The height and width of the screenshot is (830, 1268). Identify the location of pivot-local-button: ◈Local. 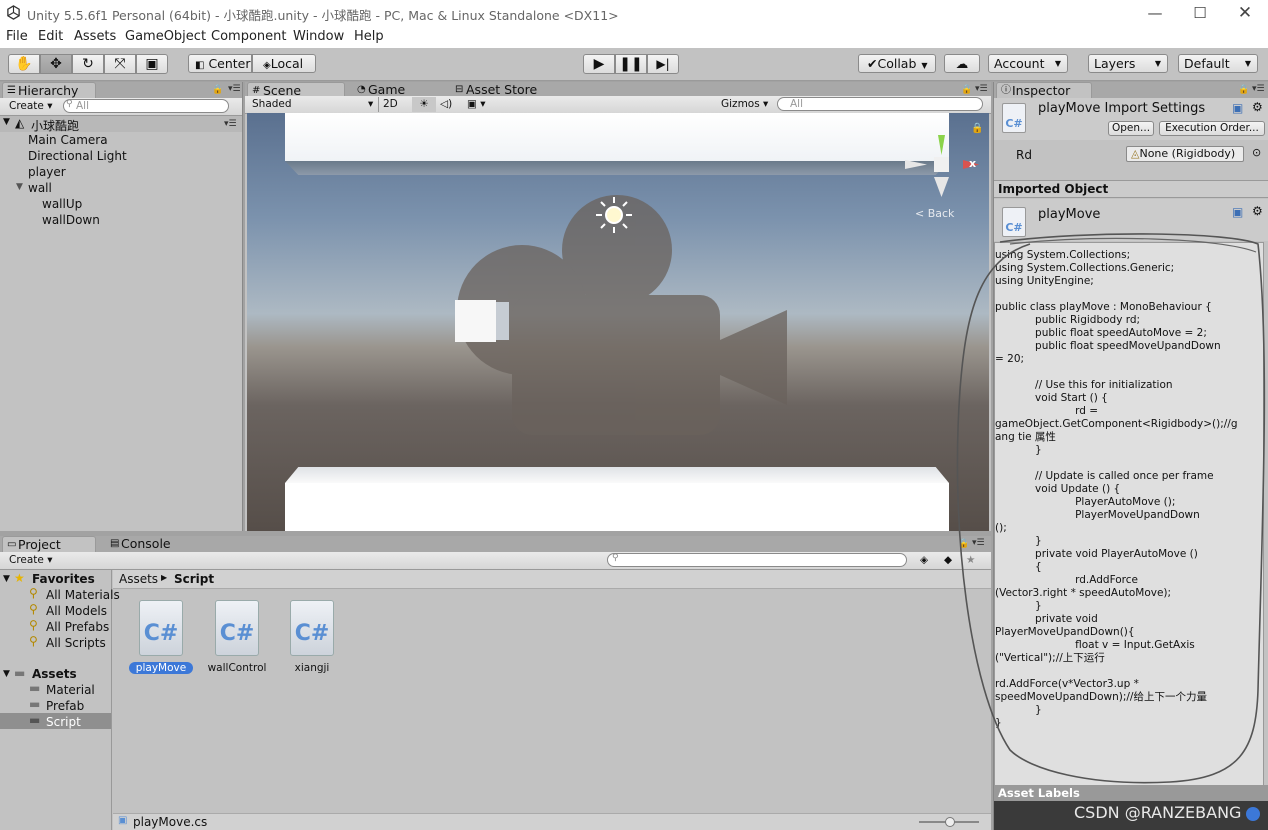
(284, 63).